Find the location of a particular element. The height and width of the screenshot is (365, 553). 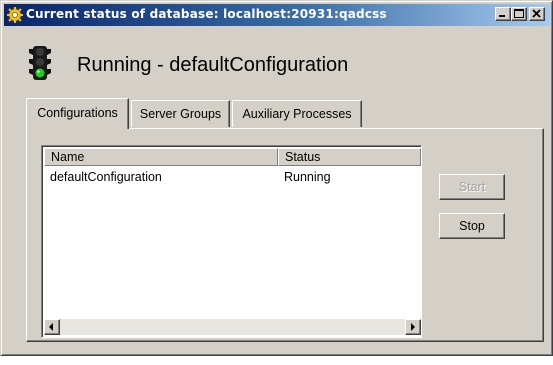

minimize-icon is located at coordinates (502, 16).